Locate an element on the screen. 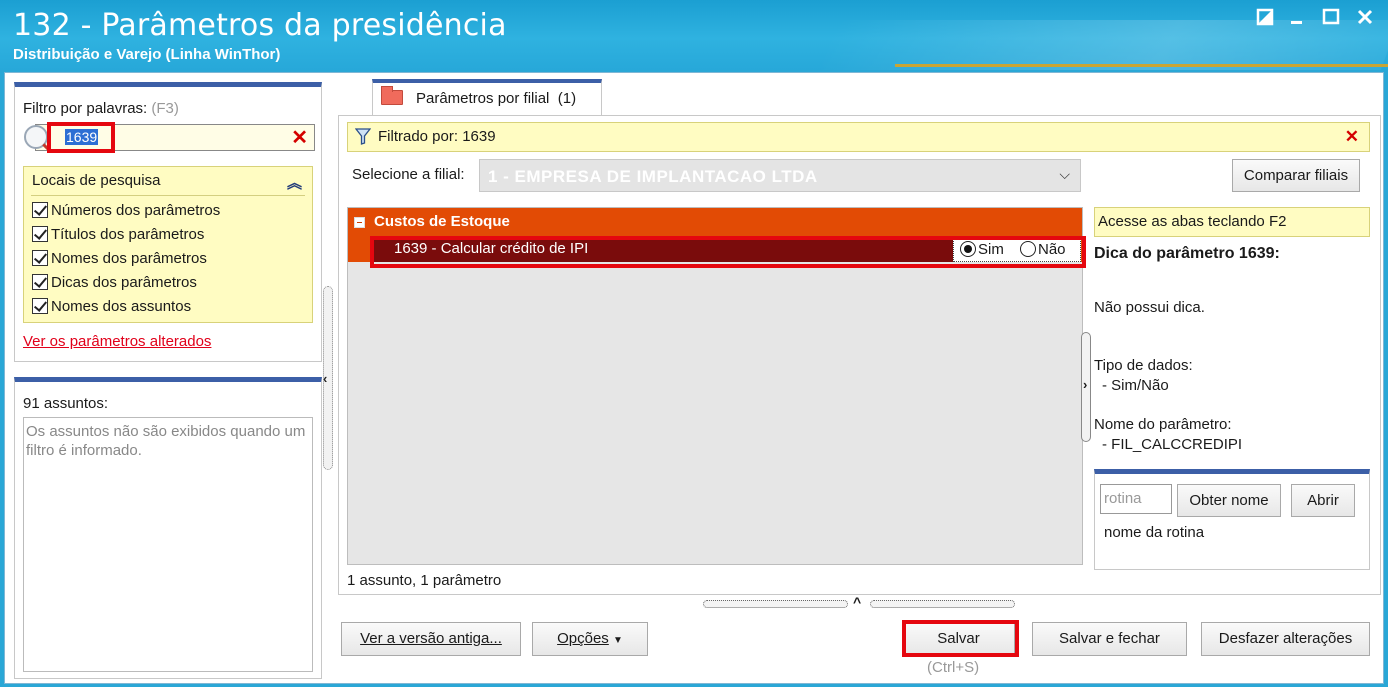  minimize-icon is located at coordinates (1297, 20).